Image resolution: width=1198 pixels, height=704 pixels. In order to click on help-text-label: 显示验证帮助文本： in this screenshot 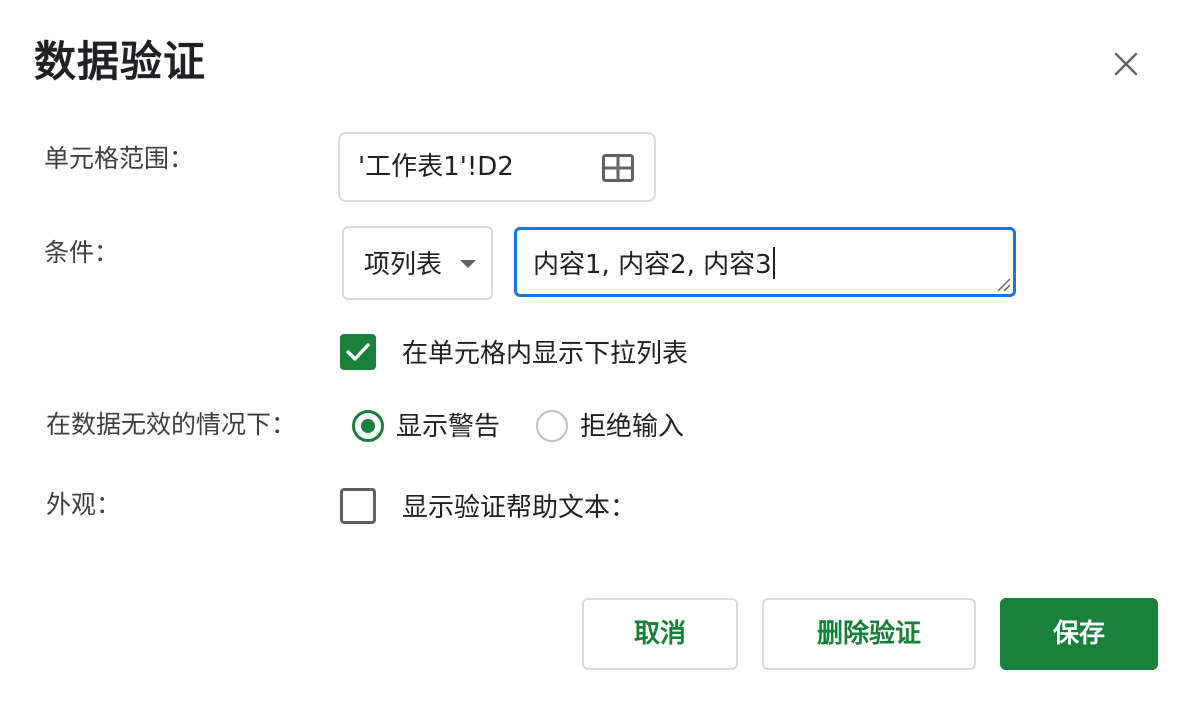, I will do `click(519, 508)`.